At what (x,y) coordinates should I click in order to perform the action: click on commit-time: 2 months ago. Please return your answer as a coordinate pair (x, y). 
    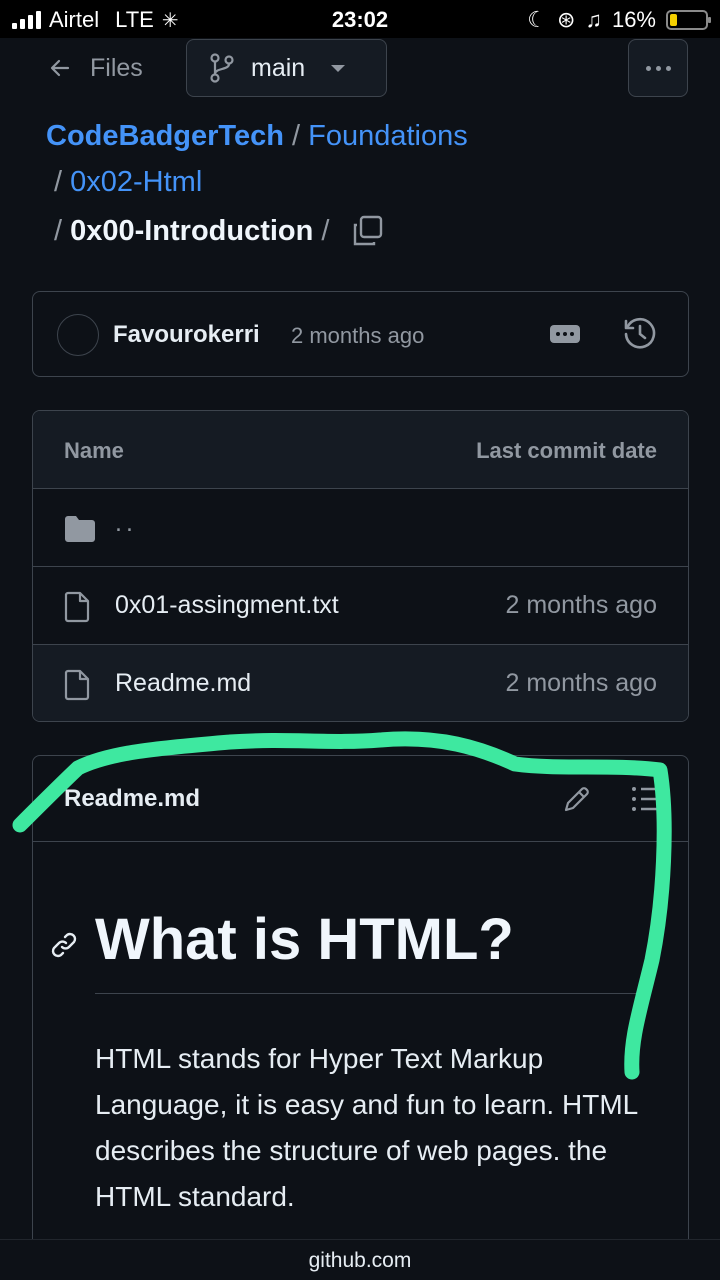
    Looking at the image, I should click on (358, 335).